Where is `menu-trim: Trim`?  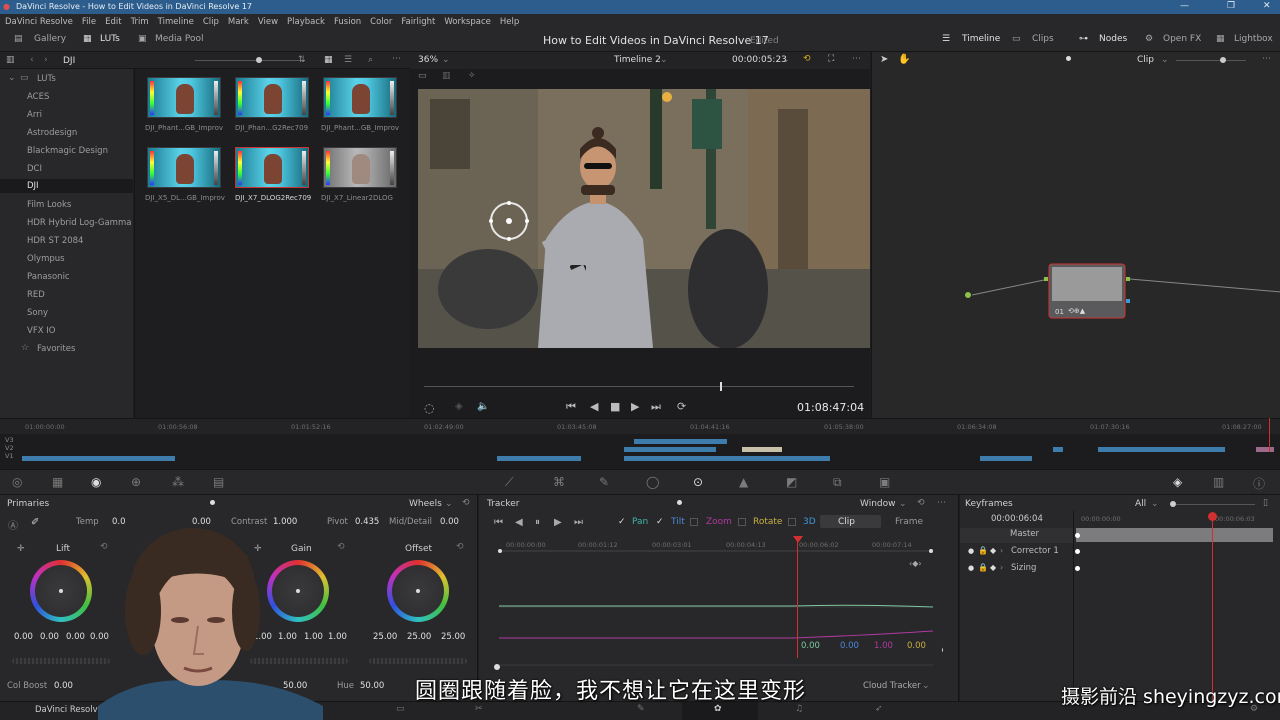
menu-trim: Trim is located at coordinates (140, 22).